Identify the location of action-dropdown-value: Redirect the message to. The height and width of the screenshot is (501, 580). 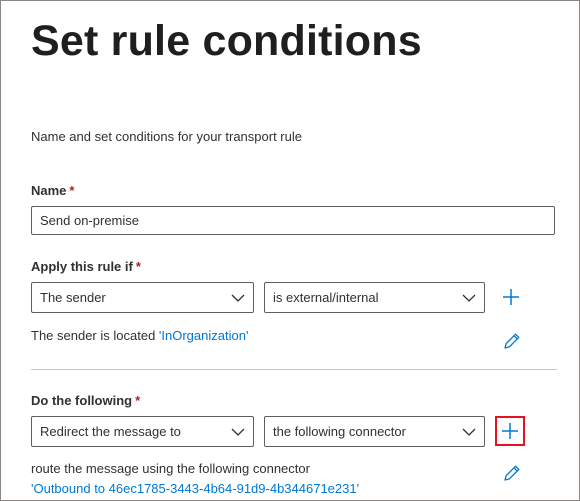
(110, 431).